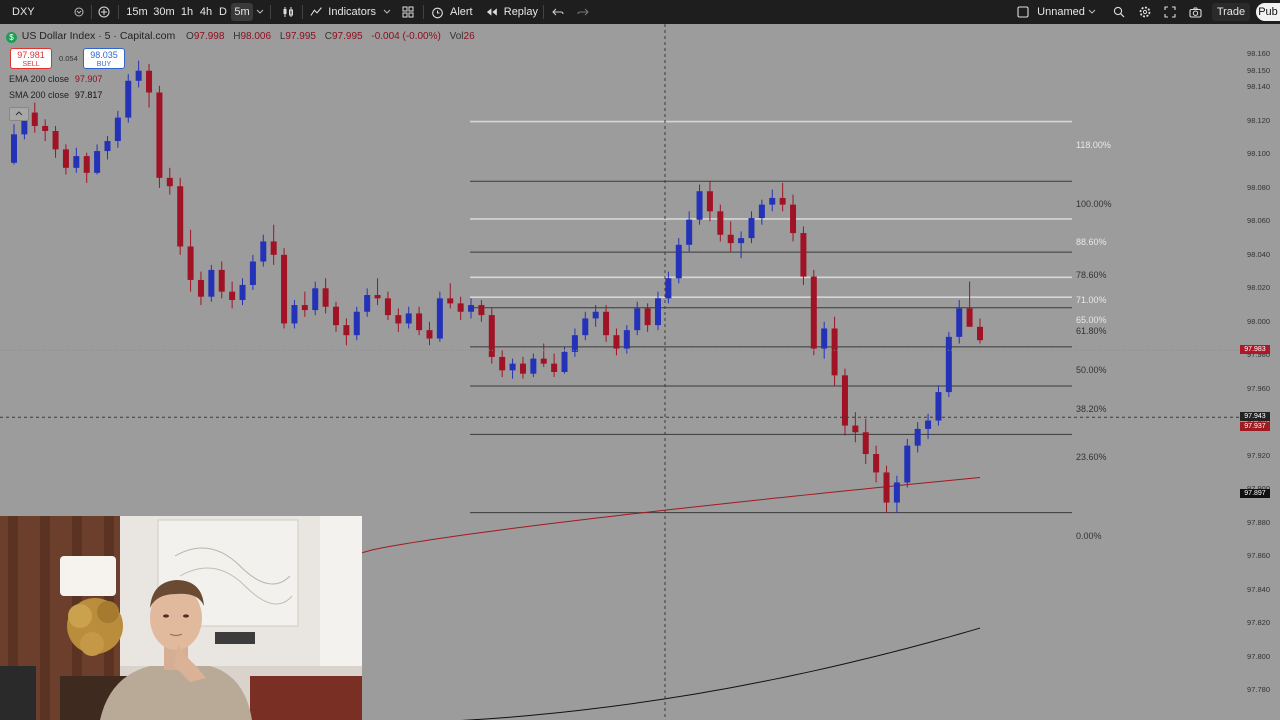 This screenshot has height=720, width=1280. I want to click on interval-label: 15m, so click(137, 12).